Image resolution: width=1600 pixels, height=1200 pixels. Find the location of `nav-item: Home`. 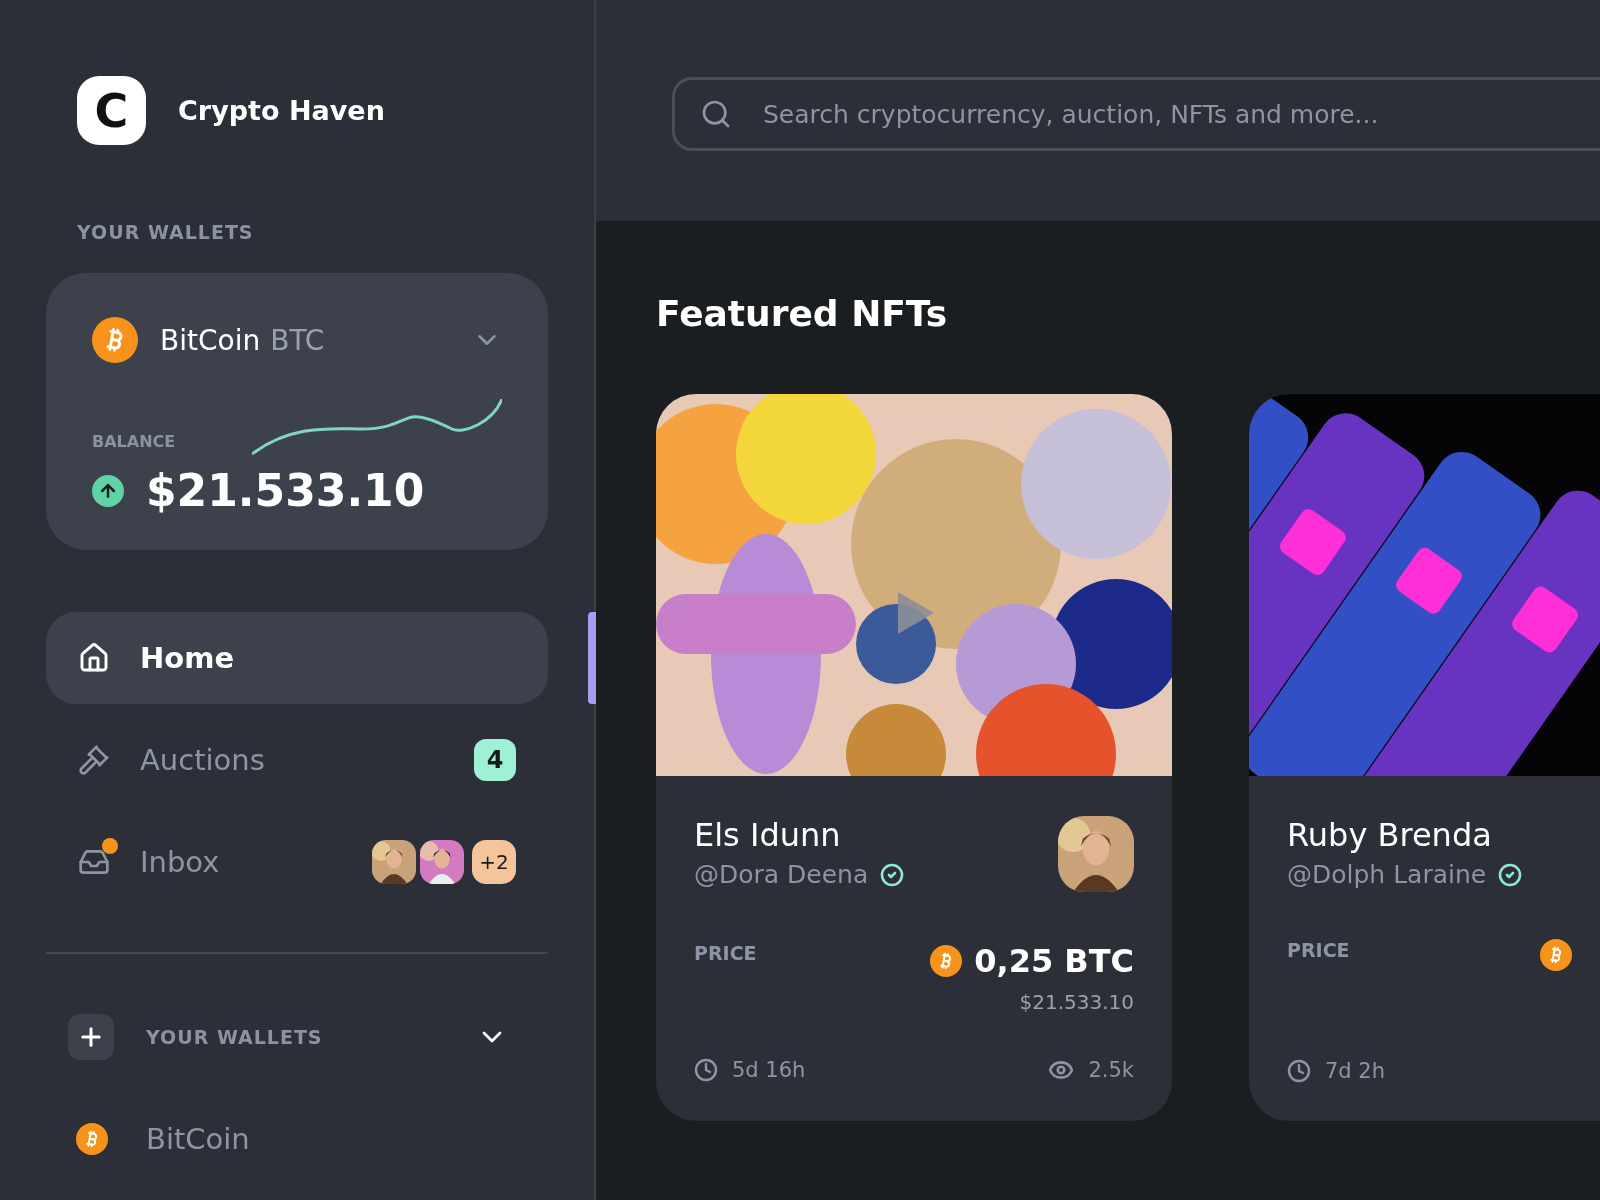

nav-item: Home is located at coordinates (297, 658).